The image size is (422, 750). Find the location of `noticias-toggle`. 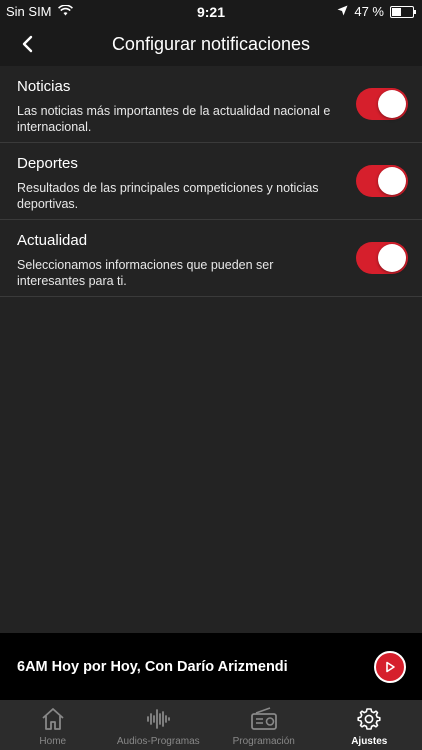

noticias-toggle is located at coordinates (382, 104).